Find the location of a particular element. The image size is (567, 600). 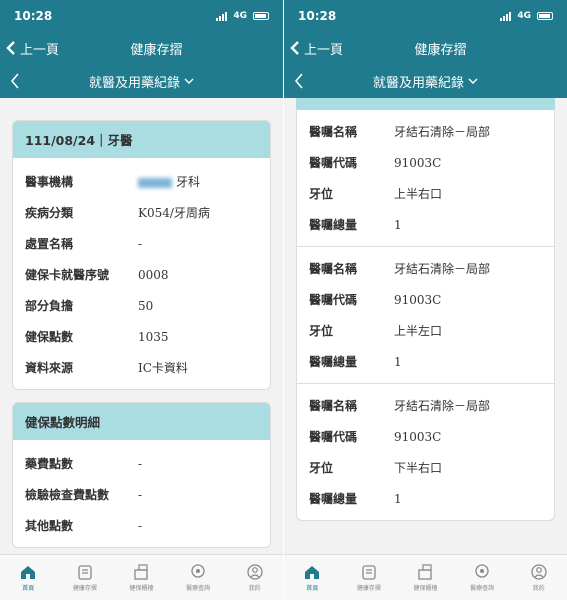

tab-label: 健康存摺 is located at coordinates (368, 588).